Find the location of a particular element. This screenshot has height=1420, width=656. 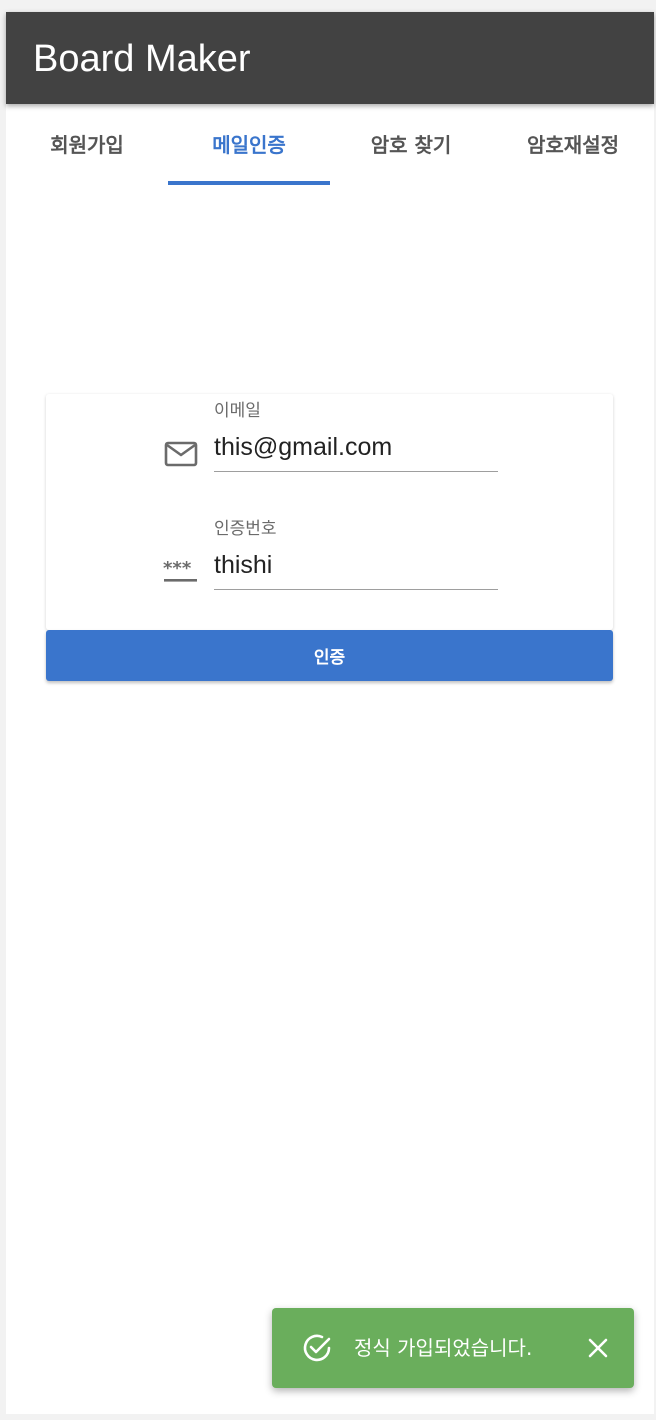

password-icon: *** is located at coordinates (181, 572).